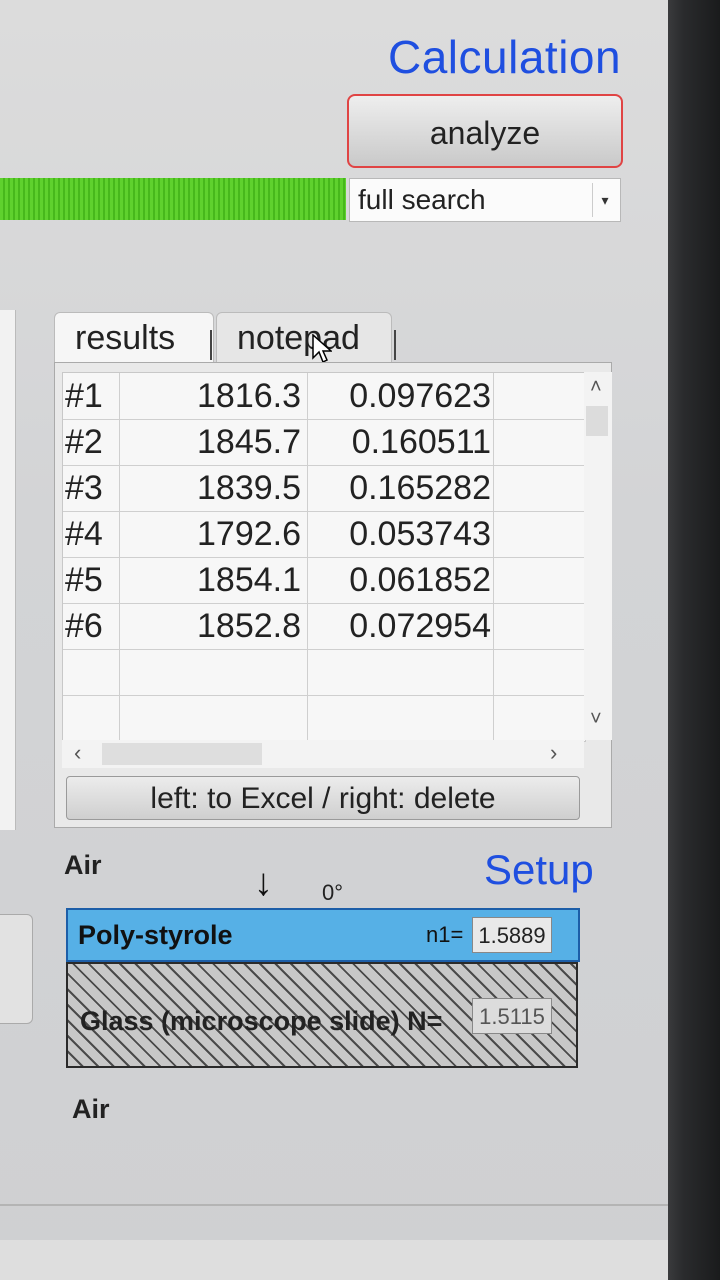 Image resolution: width=720 pixels, height=1280 pixels. I want to click on refractive-index-label: n1=, so click(445, 934).